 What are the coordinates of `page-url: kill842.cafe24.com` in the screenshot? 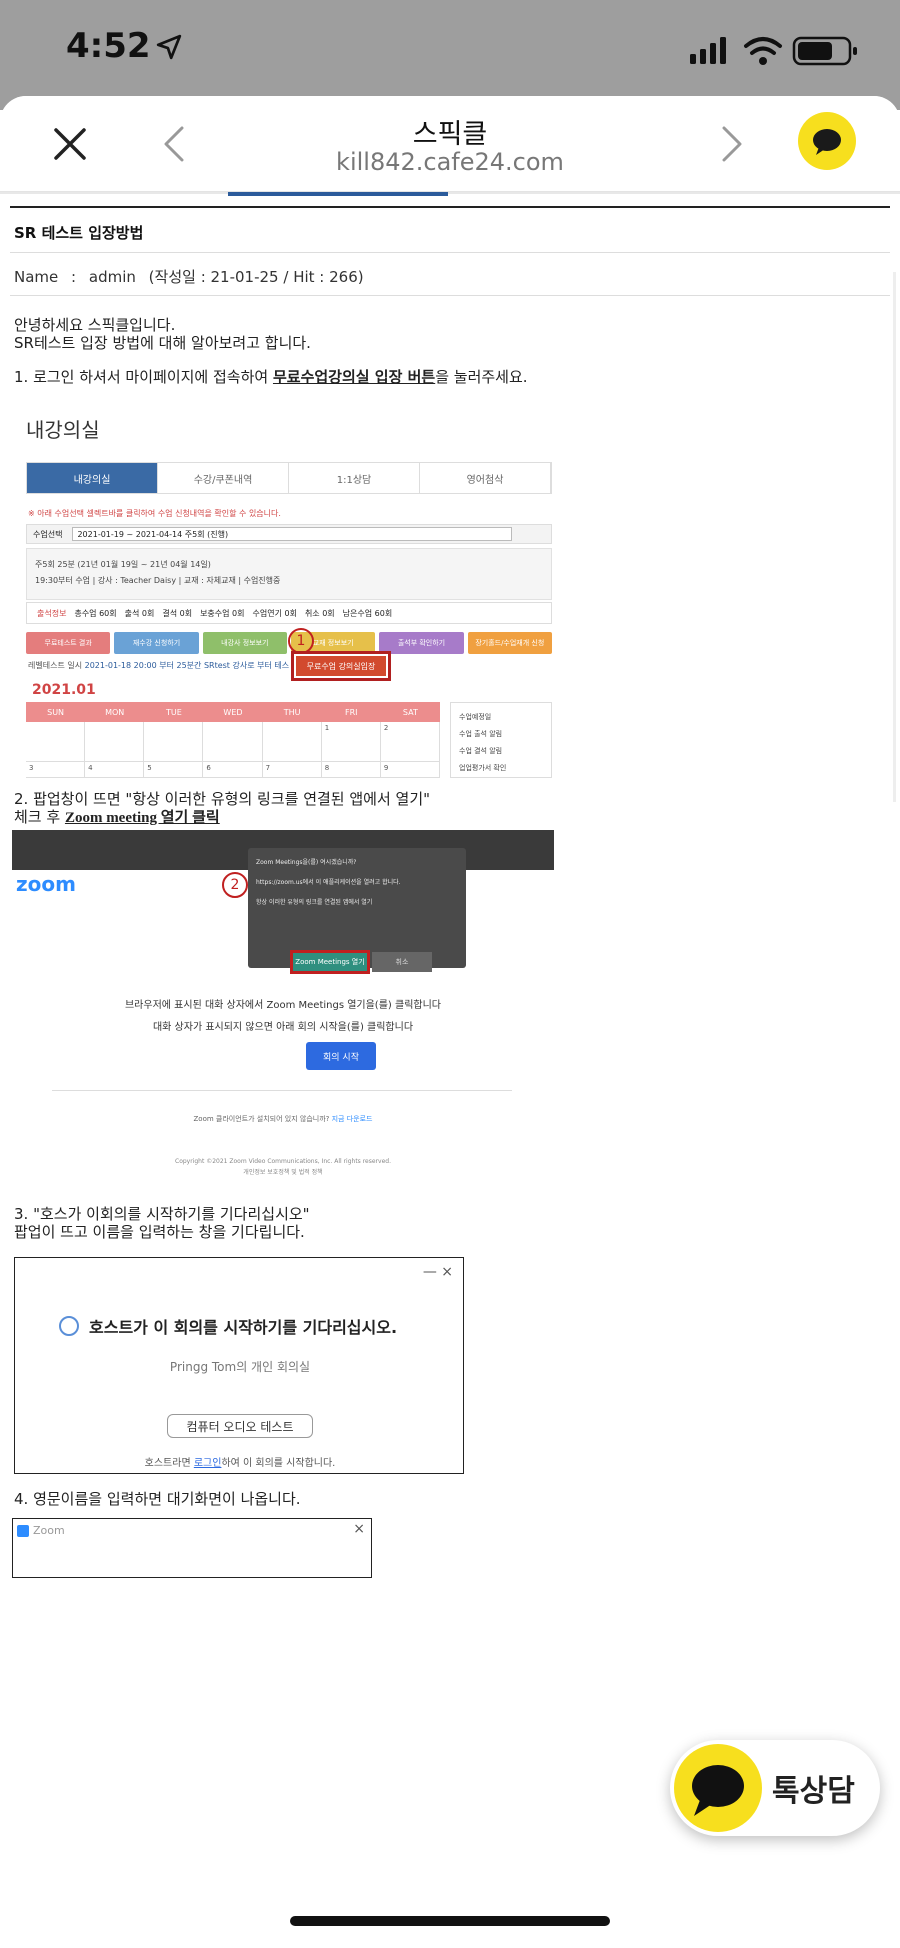 It's located at (450, 162).